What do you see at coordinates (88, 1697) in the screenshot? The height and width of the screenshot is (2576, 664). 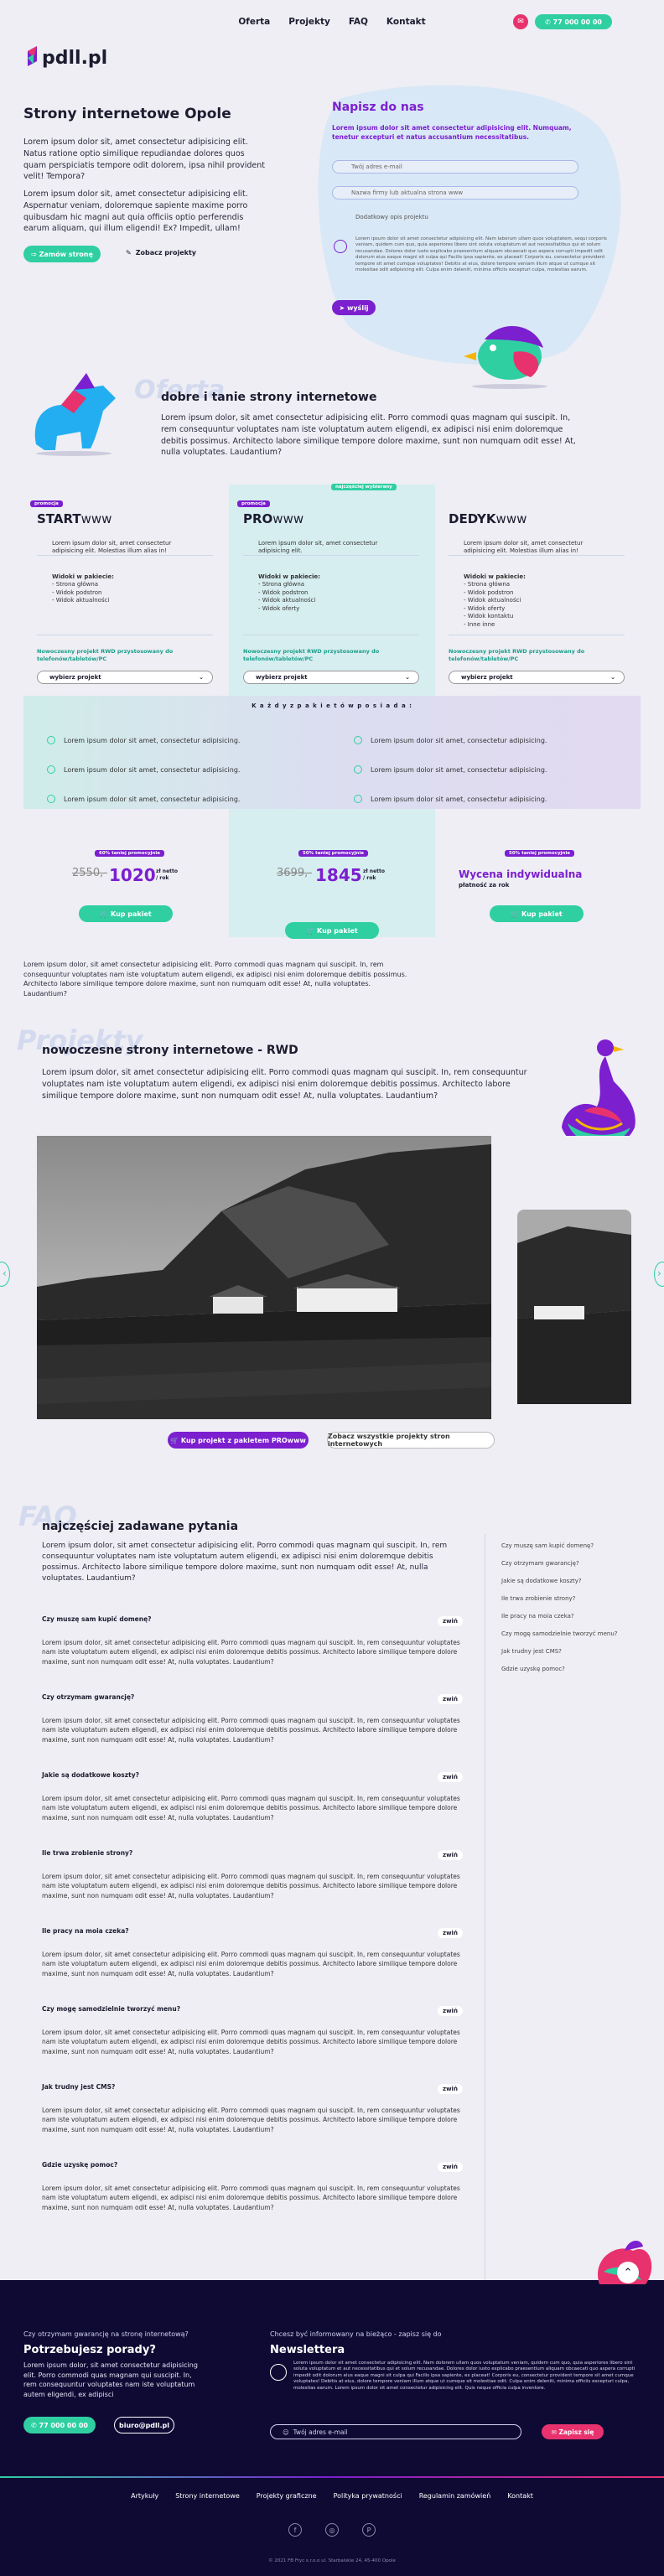 I see `faq-question: Czy otrzymam gwarancję?` at bounding box center [88, 1697].